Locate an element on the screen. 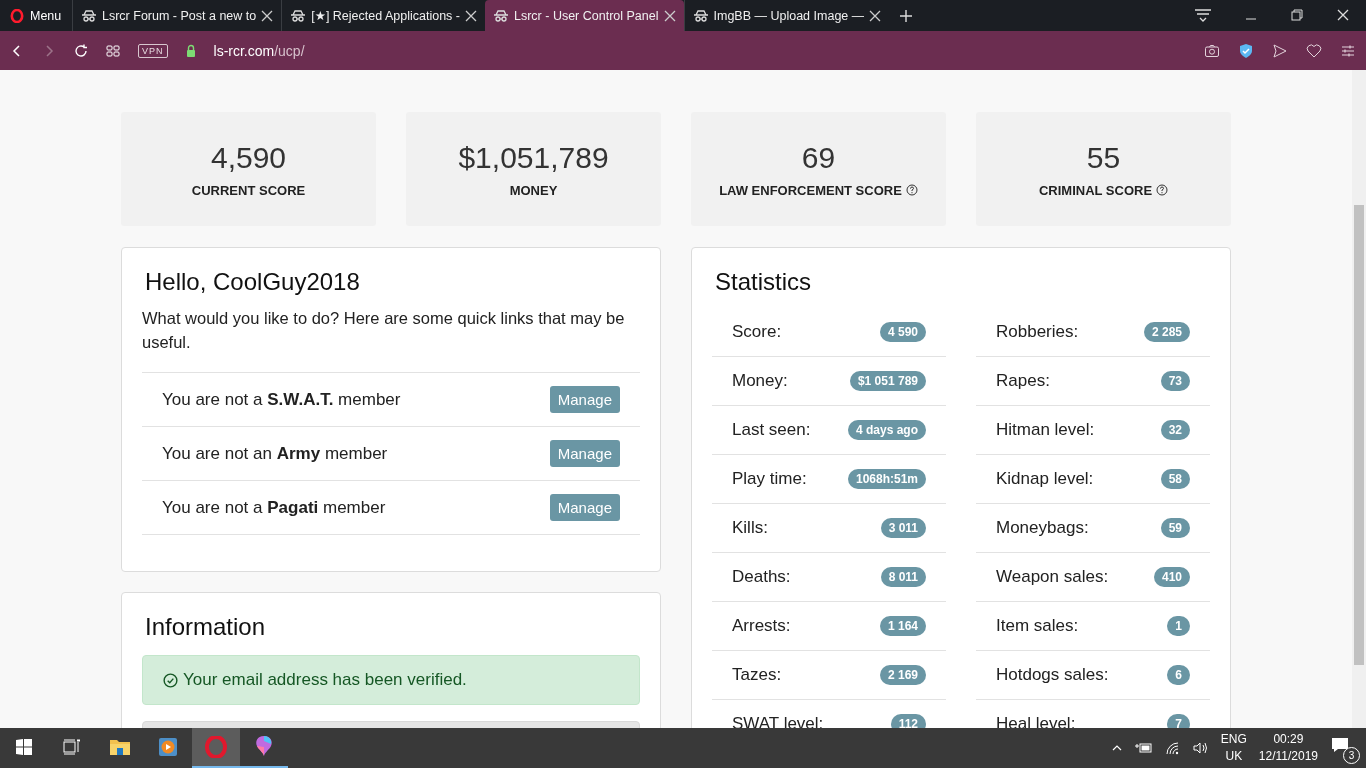  stat-label: Money: is located at coordinates (760, 381).